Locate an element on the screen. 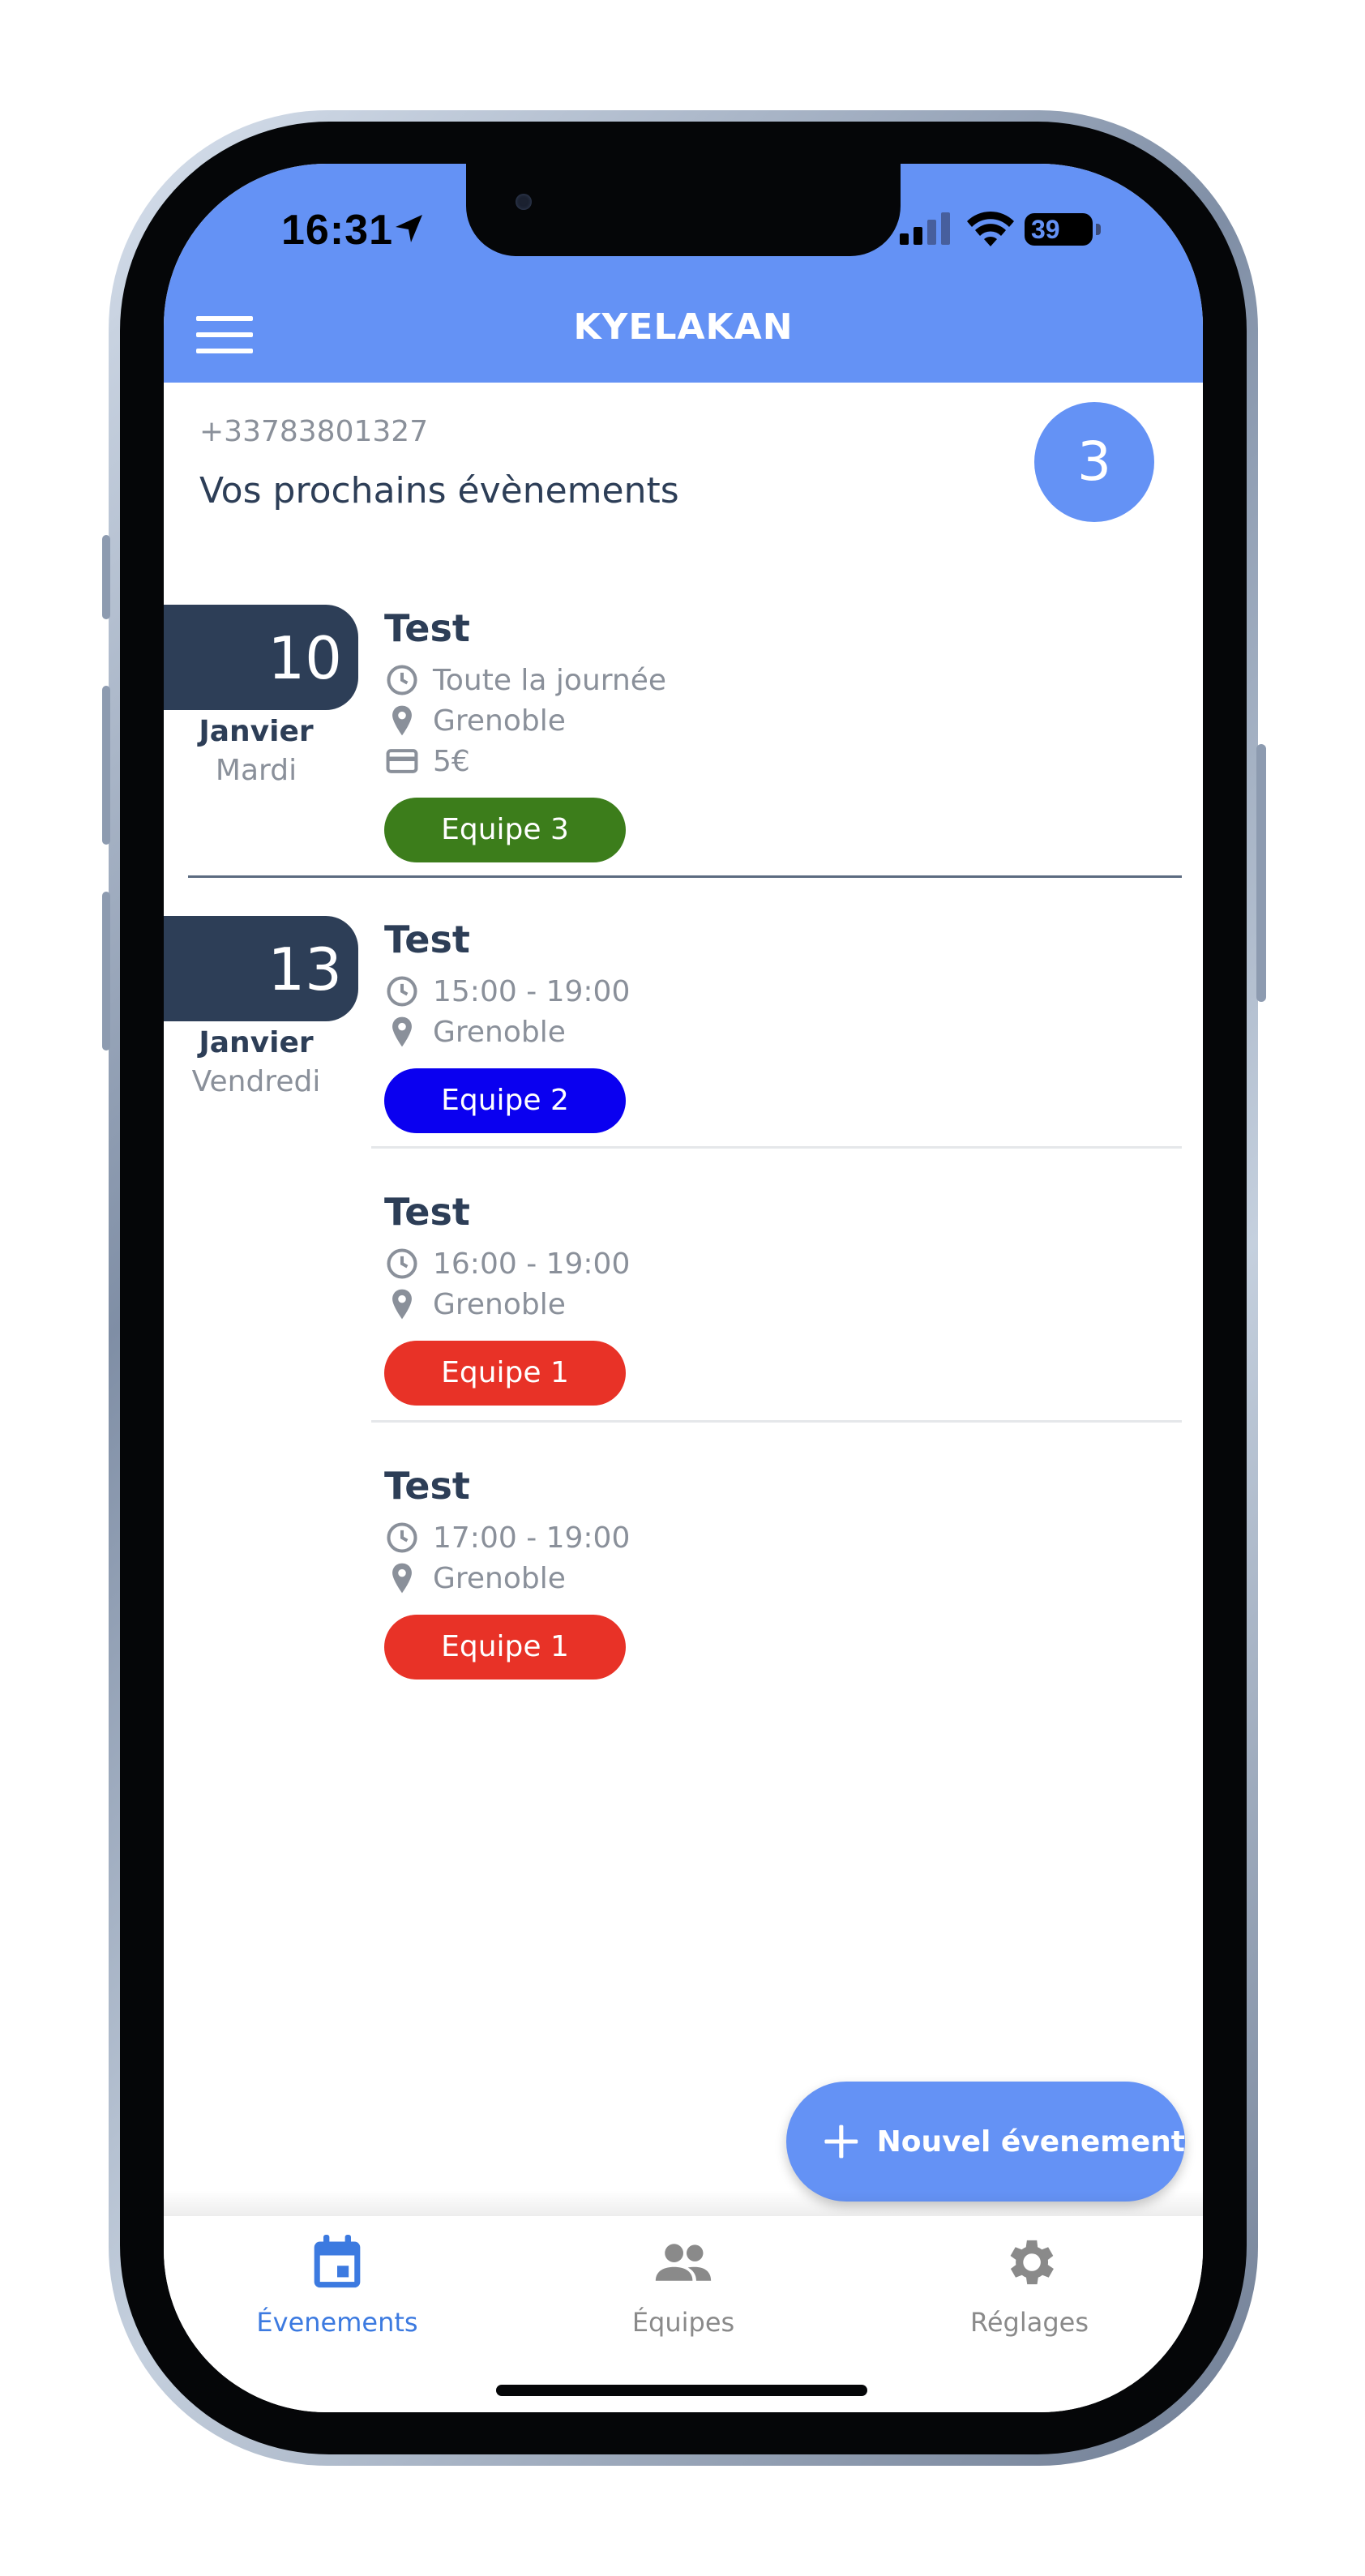 The image size is (1365, 2576). event-time: 16:00 - 19:00 is located at coordinates (532, 1264).